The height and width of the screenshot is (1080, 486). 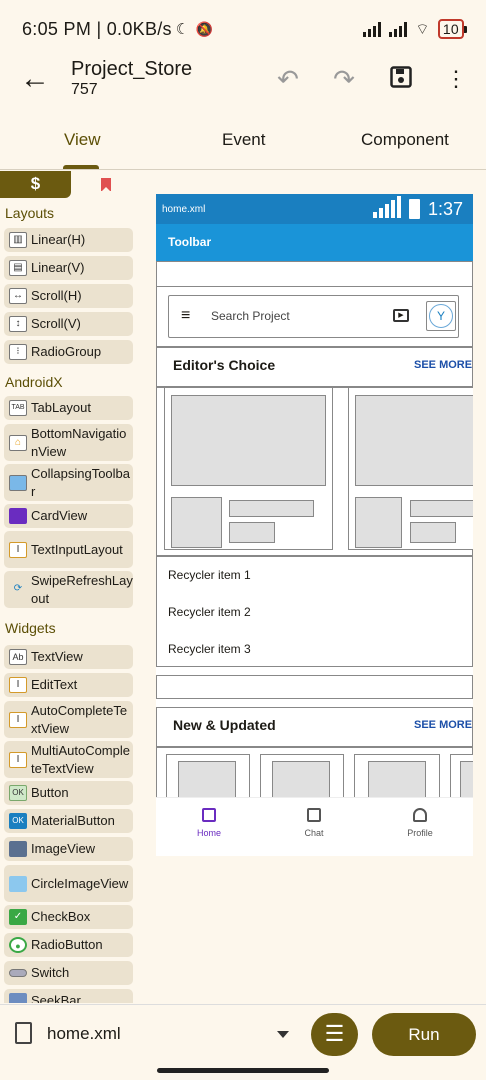 What do you see at coordinates (420, 823) in the screenshot?
I see `nav-profile: Profile` at bounding box center [420, 823].